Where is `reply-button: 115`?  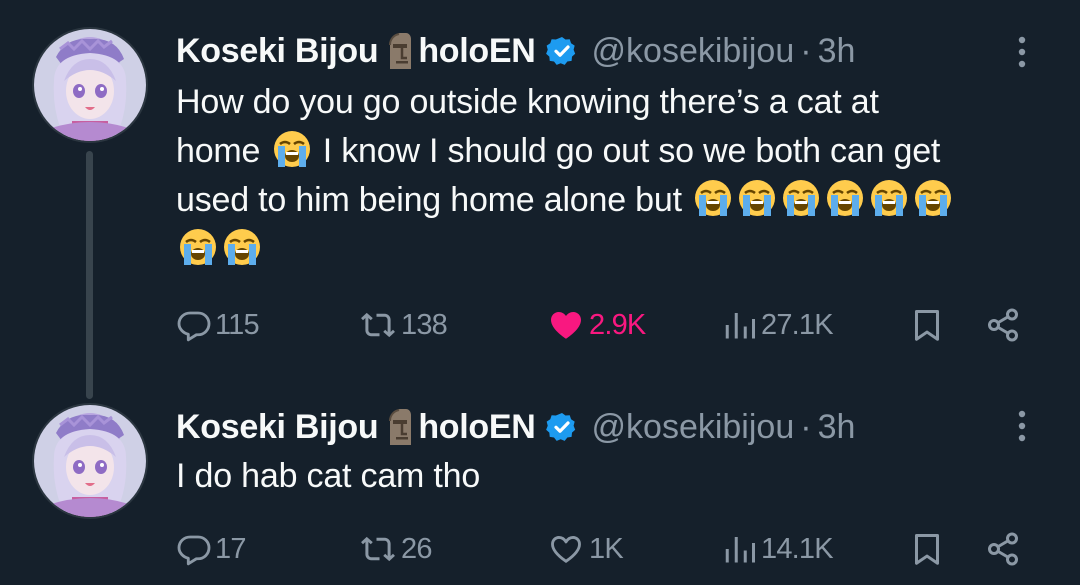
reply-button: 115 is located at coordinates (218, 325).